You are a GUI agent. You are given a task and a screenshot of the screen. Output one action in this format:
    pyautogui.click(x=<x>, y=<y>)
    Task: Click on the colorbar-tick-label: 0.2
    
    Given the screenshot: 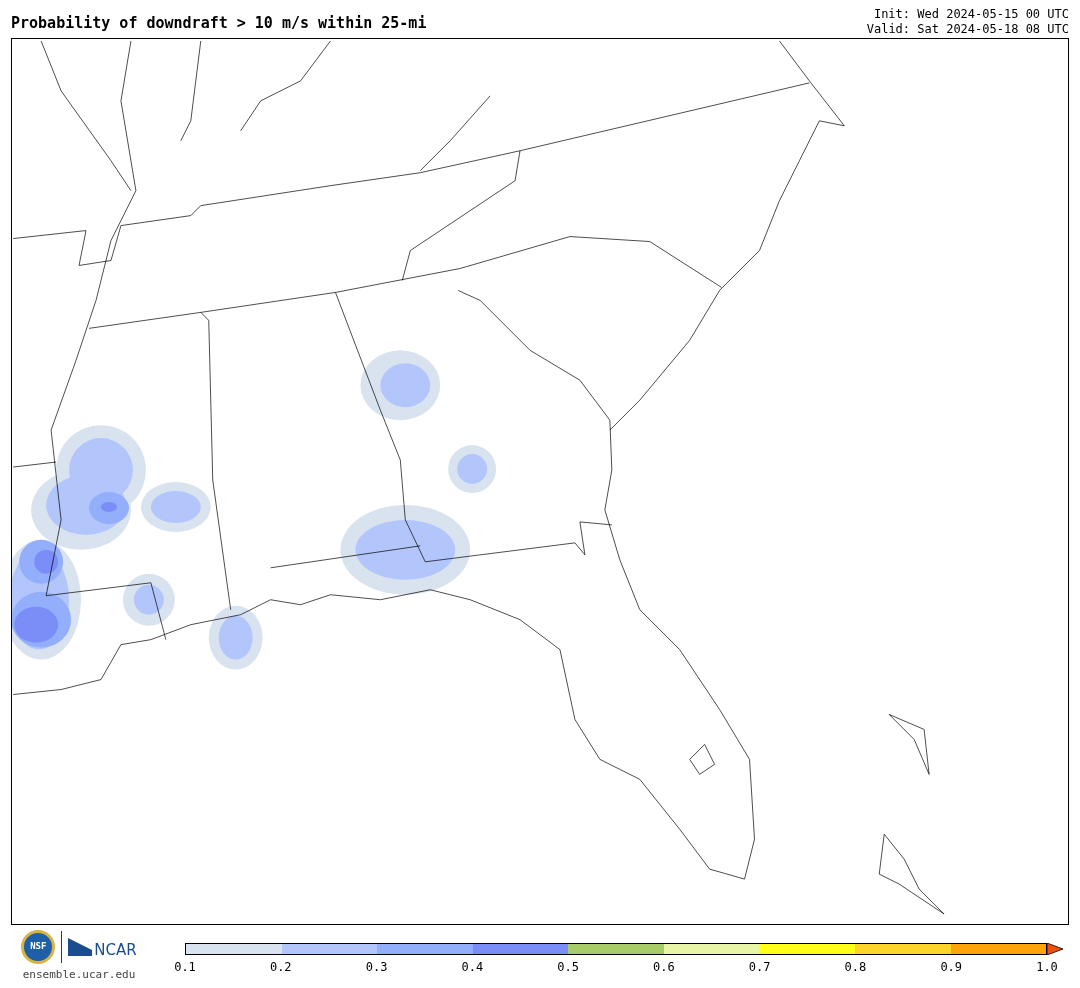 What is the action you would take?
    pyautogui.click(x=280, y=967)
    